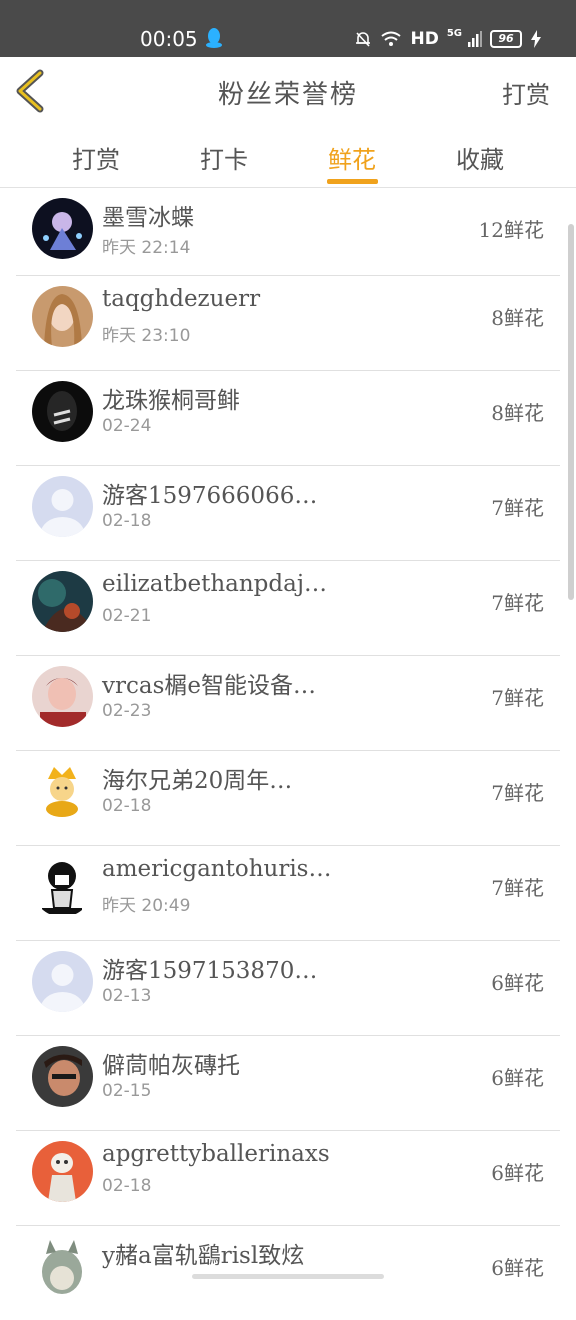  I want to click on charging-icon, so click(536, 39).